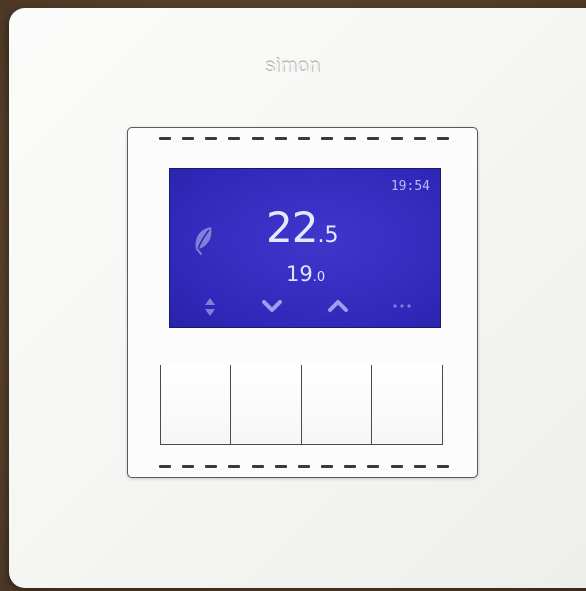  I want to click on increase-key, so click(336, 405).